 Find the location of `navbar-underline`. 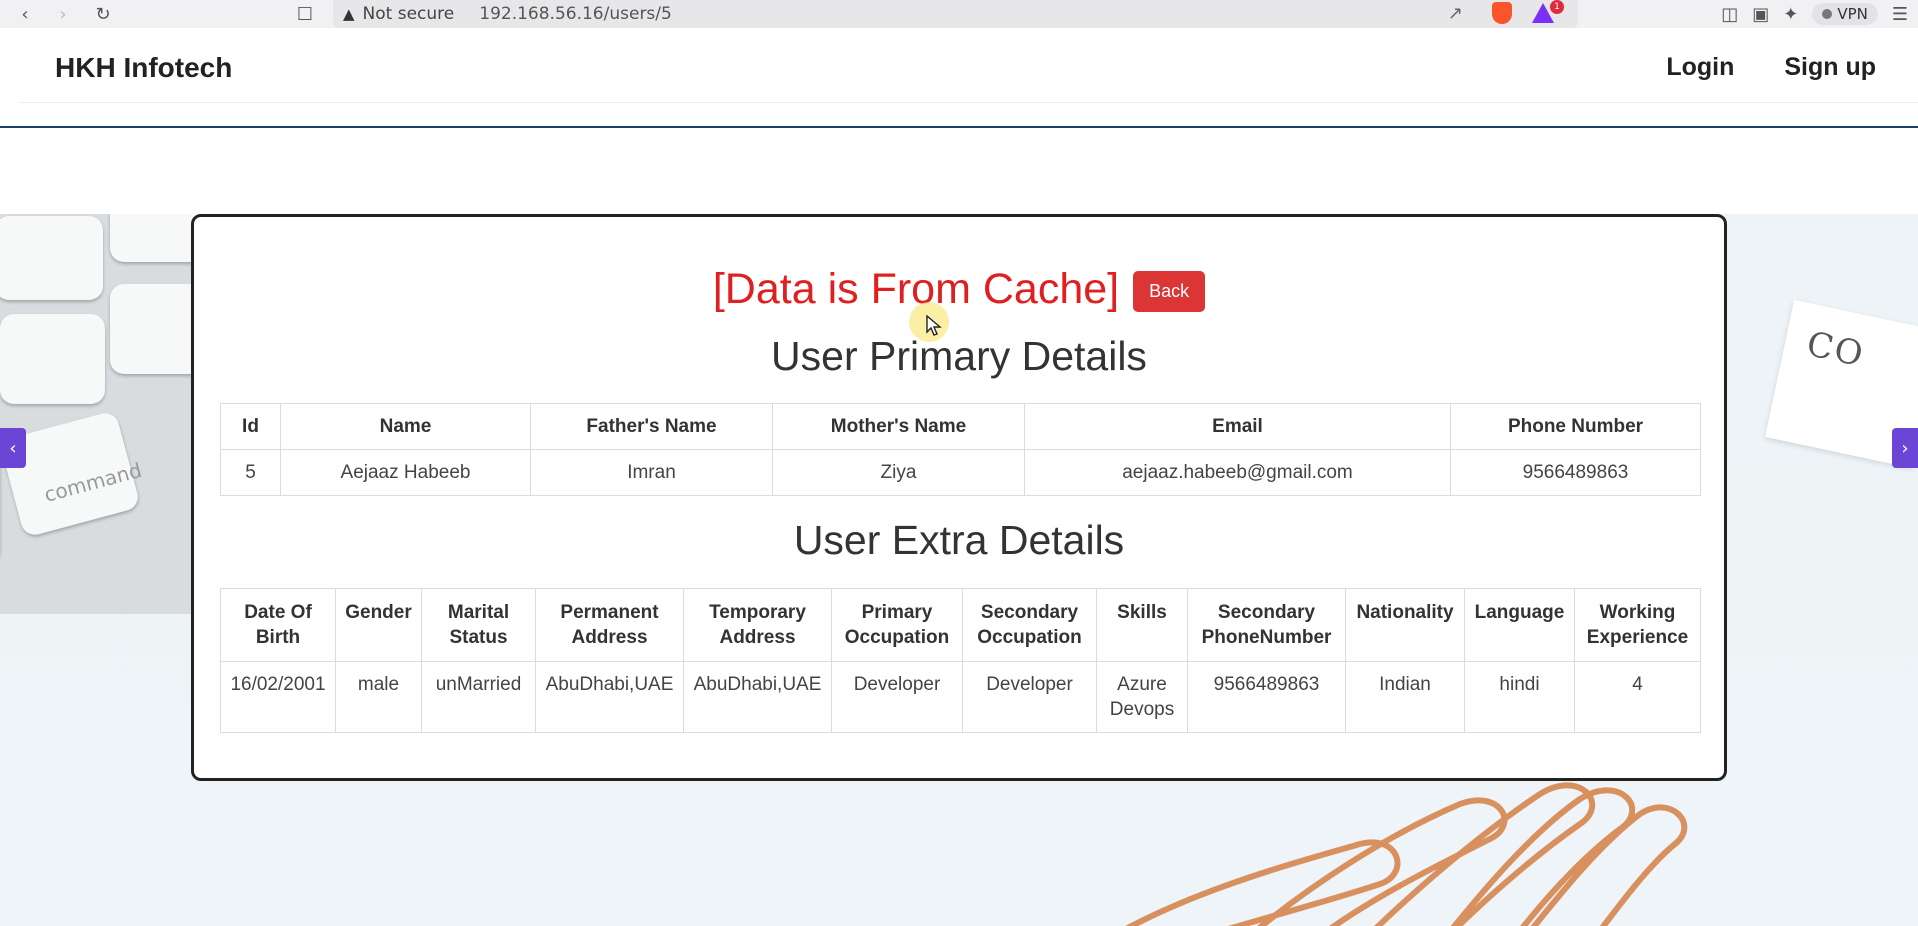

navbar-underline is located at coordinates (959, 127).